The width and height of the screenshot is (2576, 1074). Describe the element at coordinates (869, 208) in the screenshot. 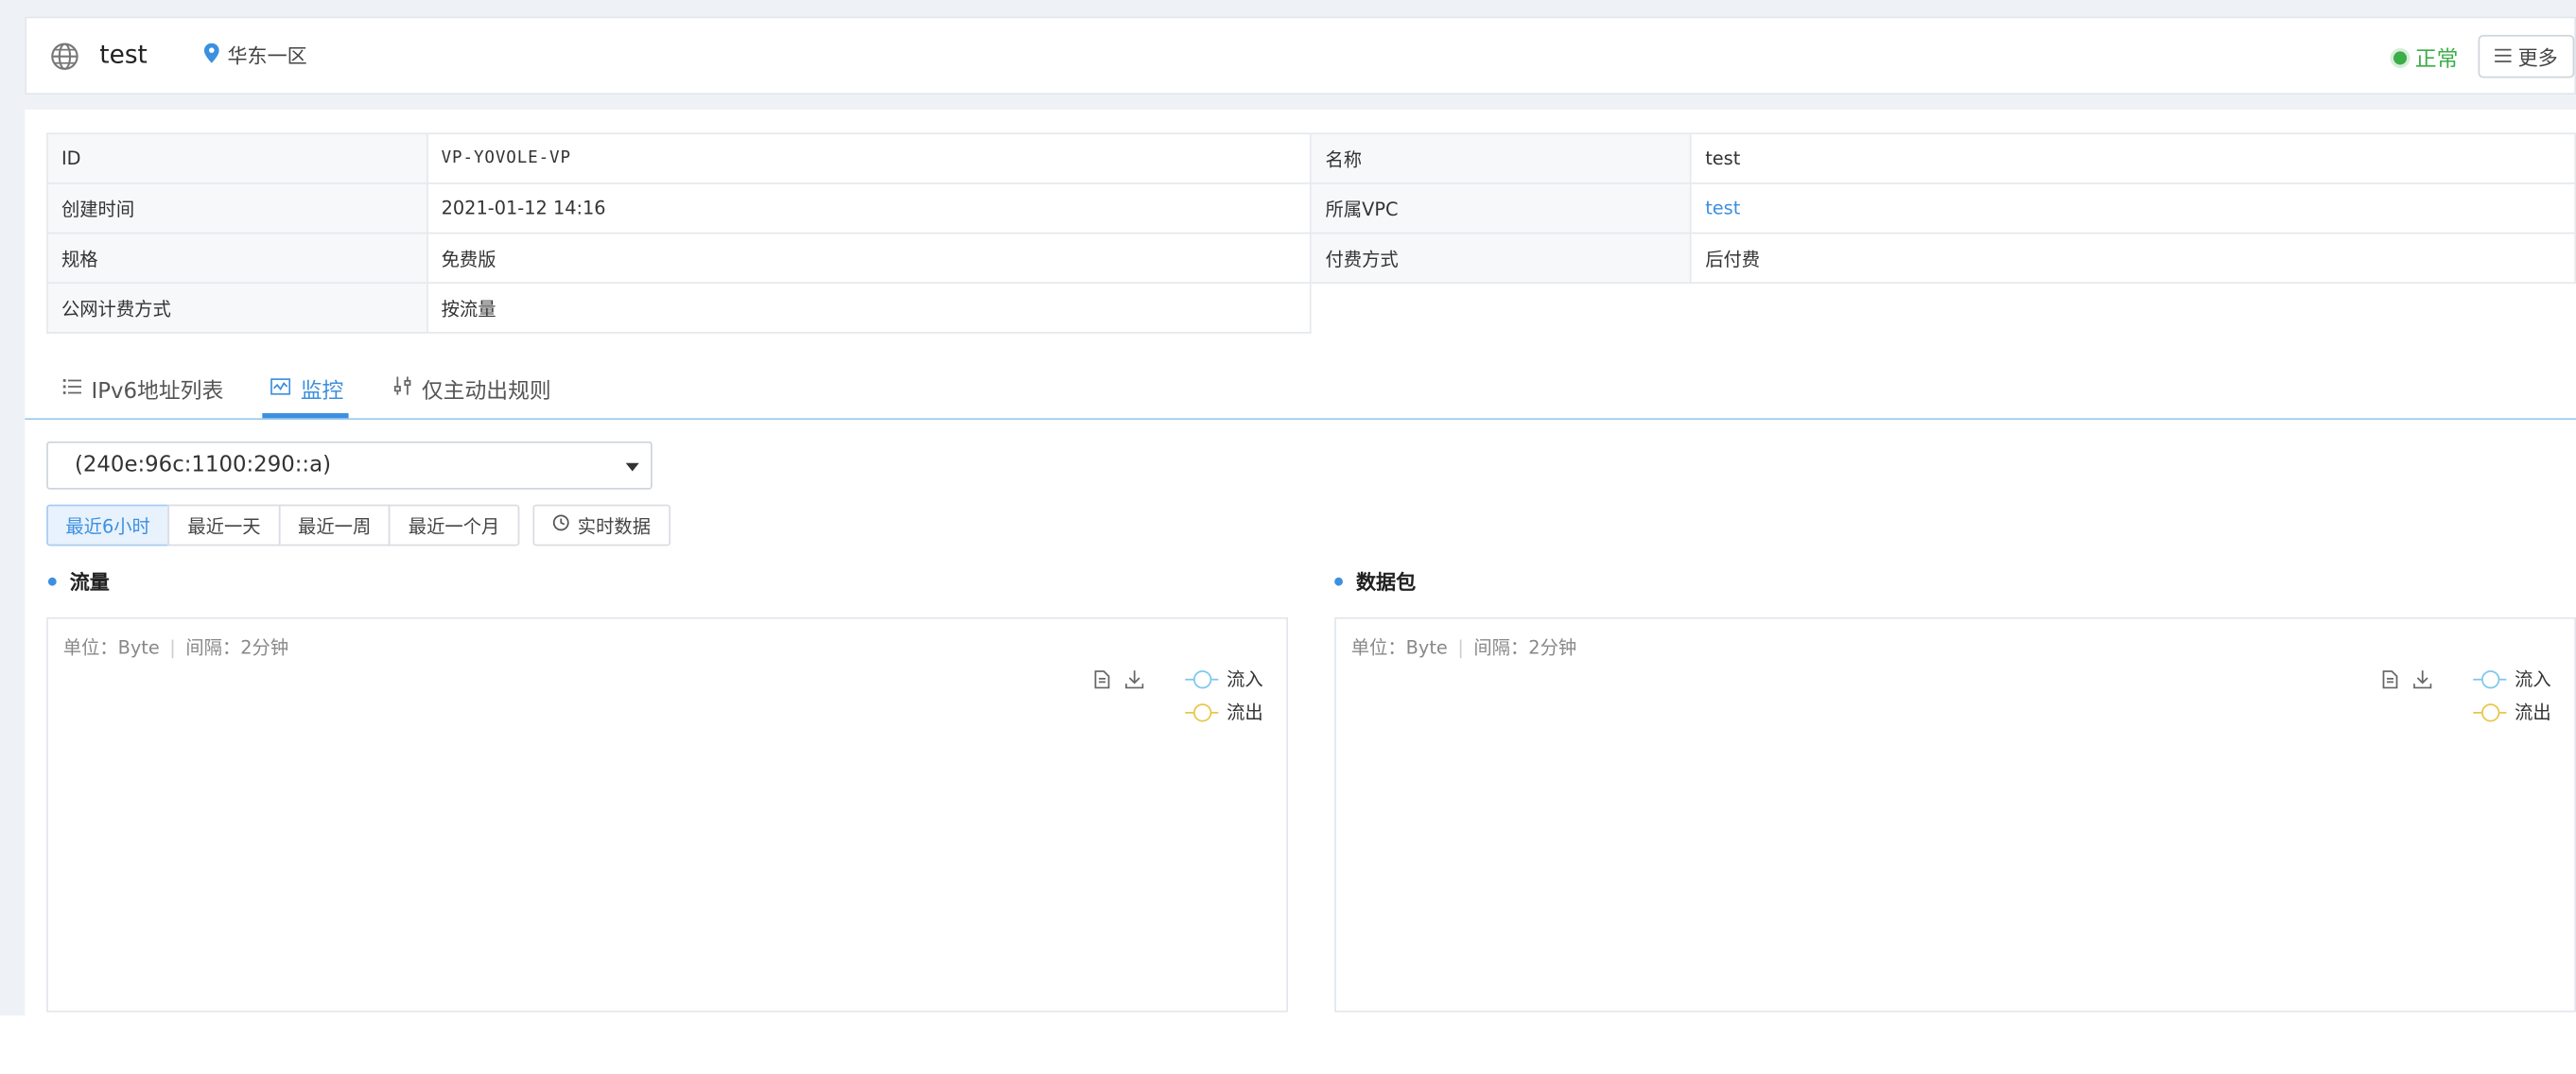

I see `info-value: 2021-01-12 14:16` at that location.